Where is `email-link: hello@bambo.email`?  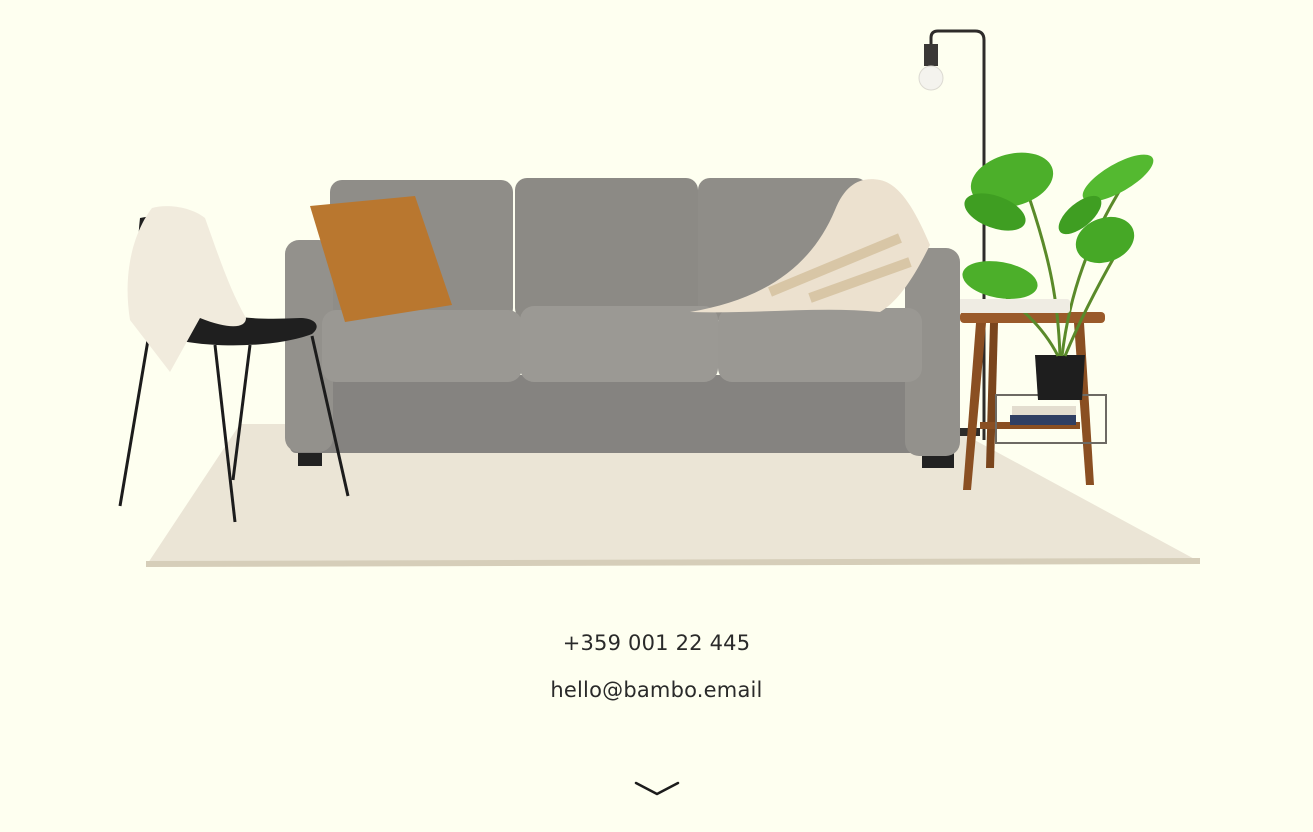 email-link: hello@bambo.email is located at coordinates (656, 690).